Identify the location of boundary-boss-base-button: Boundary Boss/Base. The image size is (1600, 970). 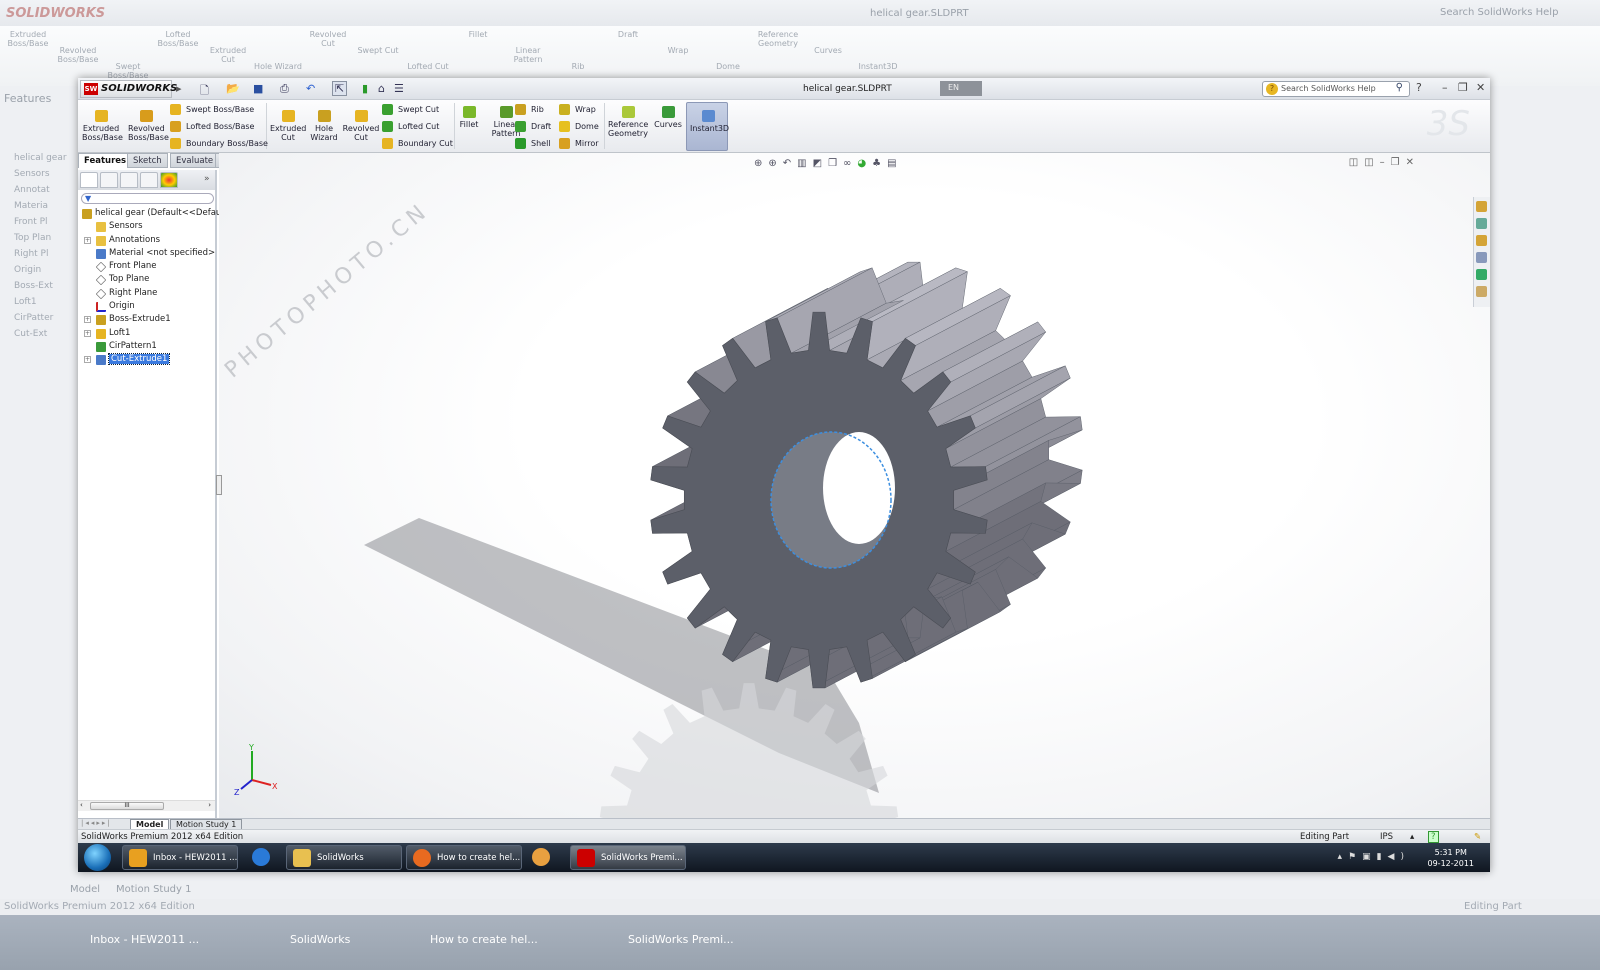
(219, 143).